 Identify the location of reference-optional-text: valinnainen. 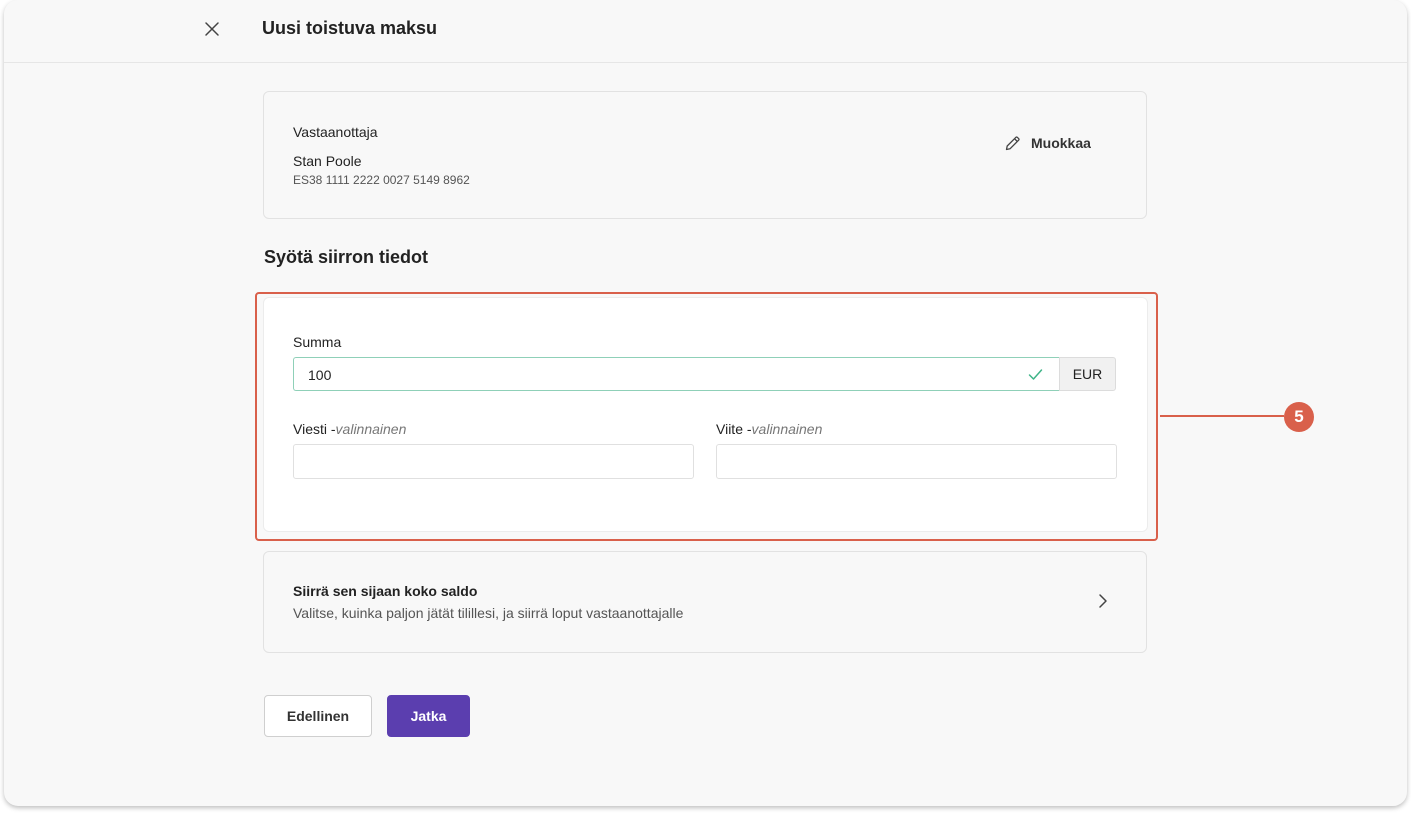
(787, 429).